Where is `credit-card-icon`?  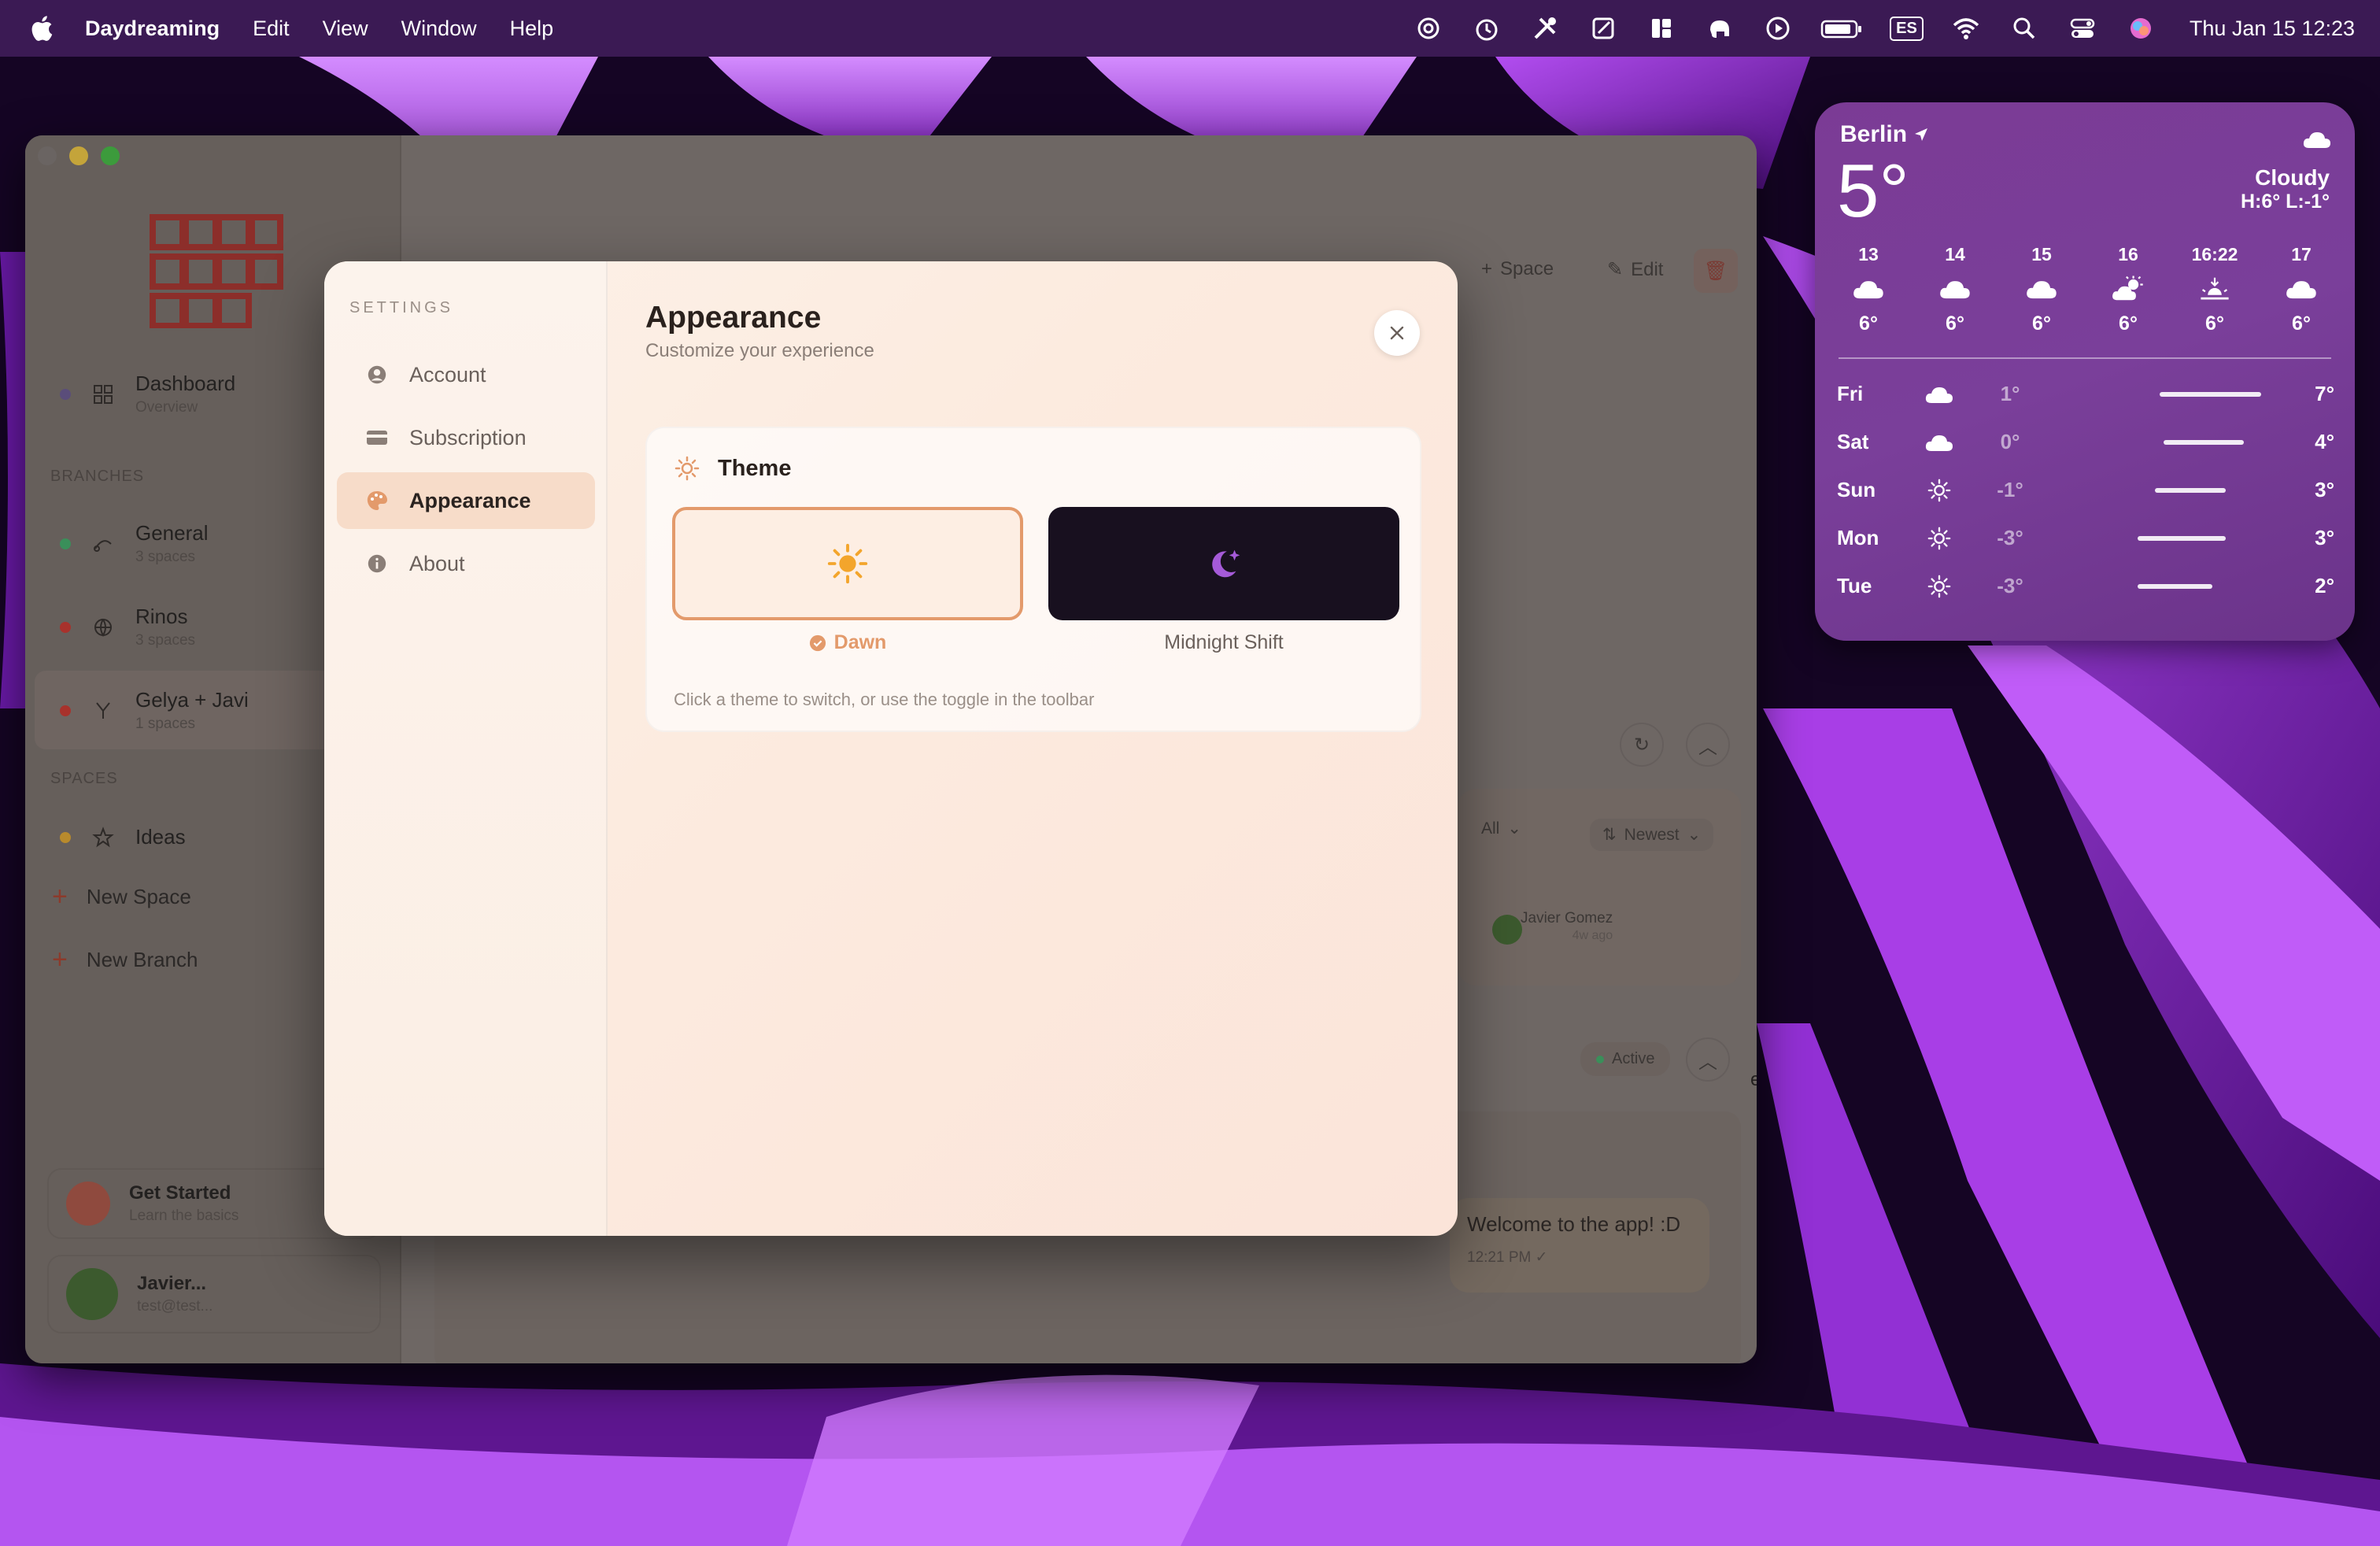
credit-card-icon is located at coordinates (377, 437).